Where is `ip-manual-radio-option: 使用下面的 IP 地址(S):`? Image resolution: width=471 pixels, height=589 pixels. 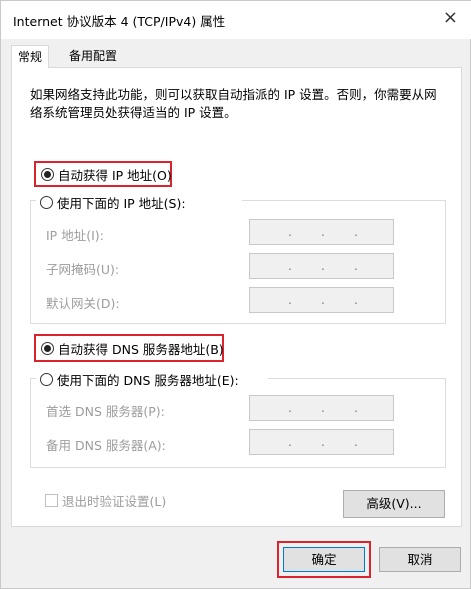
ip-manual-radio-option: 使用下面的 IP 地址(S): is located at coordinates (113, 202).